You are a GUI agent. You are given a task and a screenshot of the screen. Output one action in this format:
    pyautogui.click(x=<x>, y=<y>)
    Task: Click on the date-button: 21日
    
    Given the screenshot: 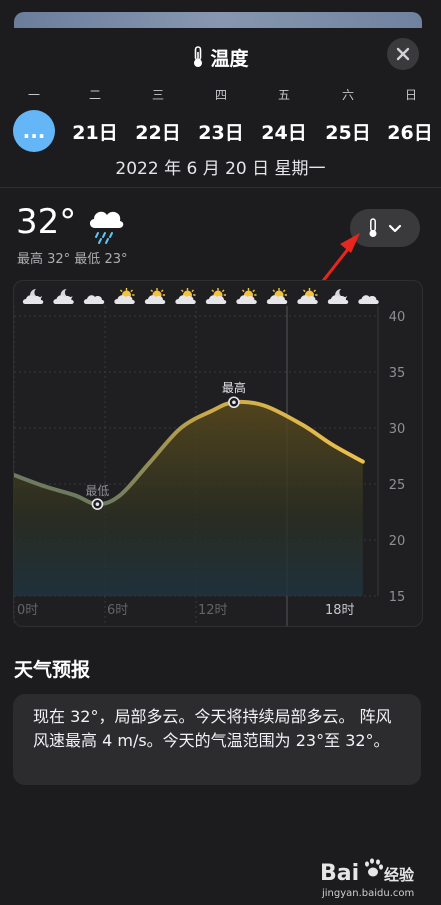 What is the action you would take?
    pyautogui.click(x=95, y=131)
    